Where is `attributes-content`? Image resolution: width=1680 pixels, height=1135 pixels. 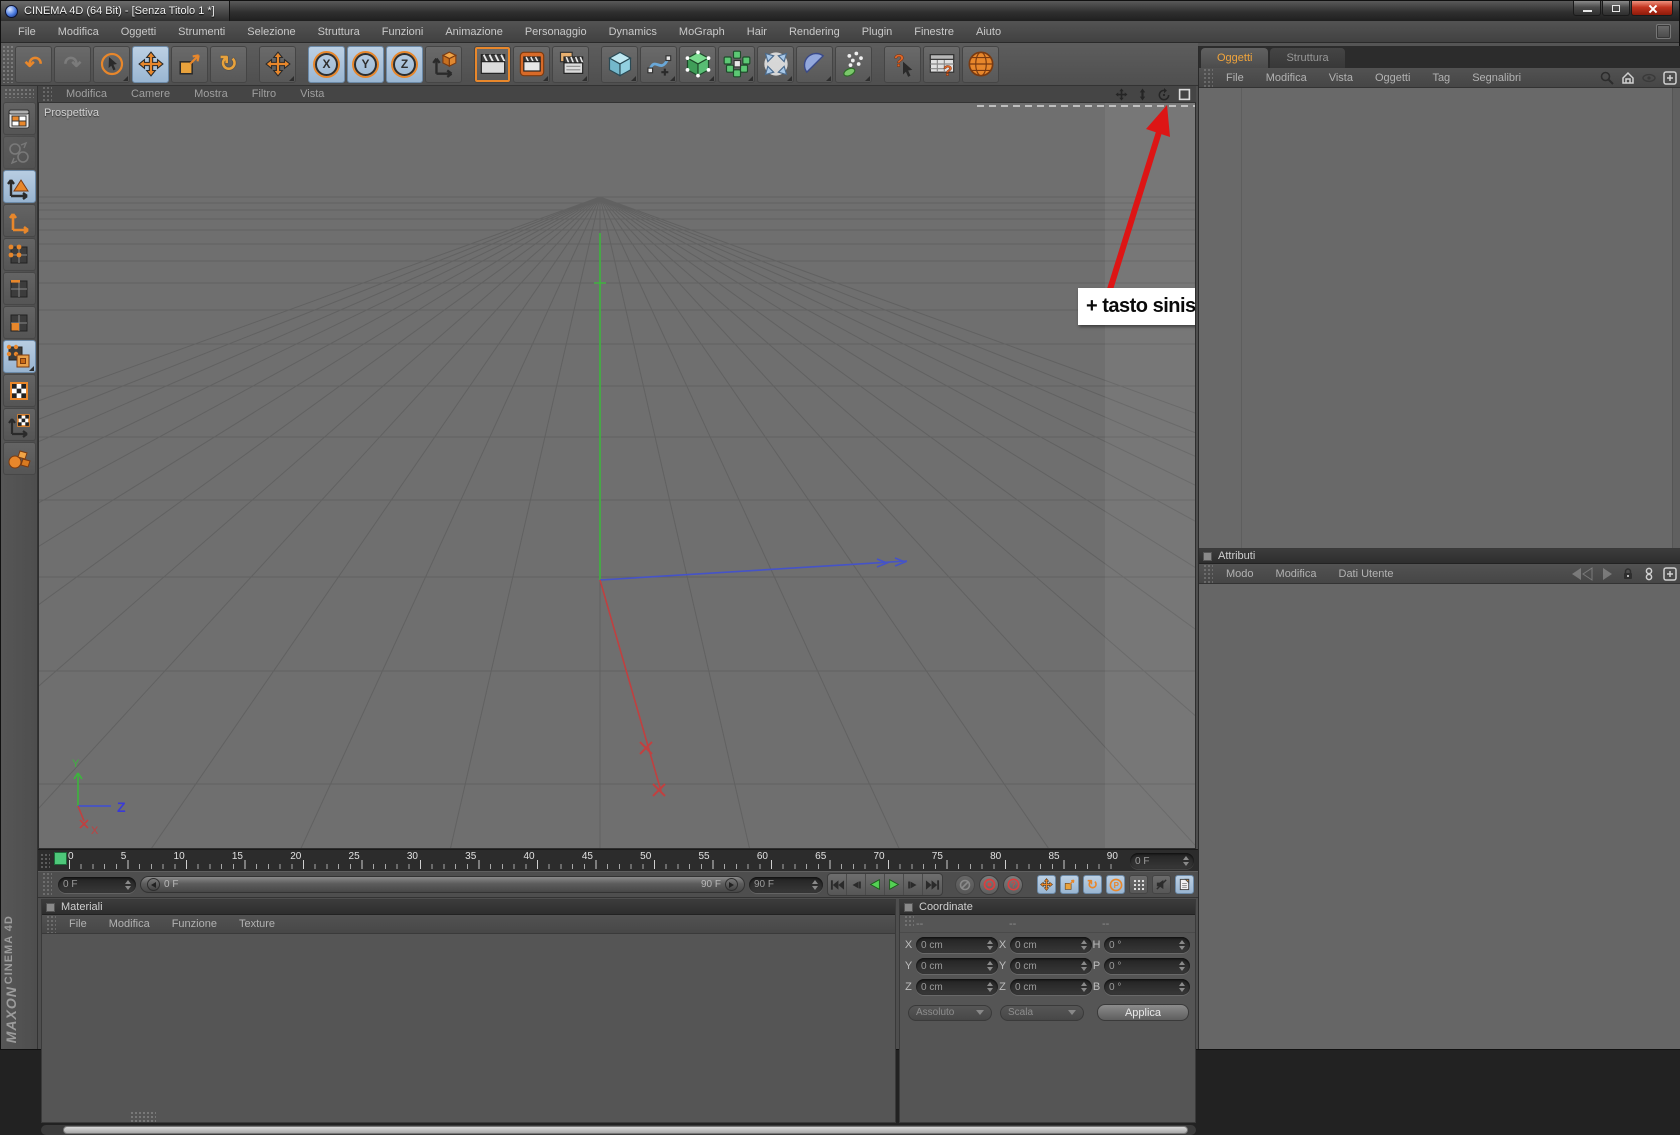
attributes-content is located at coordinates (1439, 816).